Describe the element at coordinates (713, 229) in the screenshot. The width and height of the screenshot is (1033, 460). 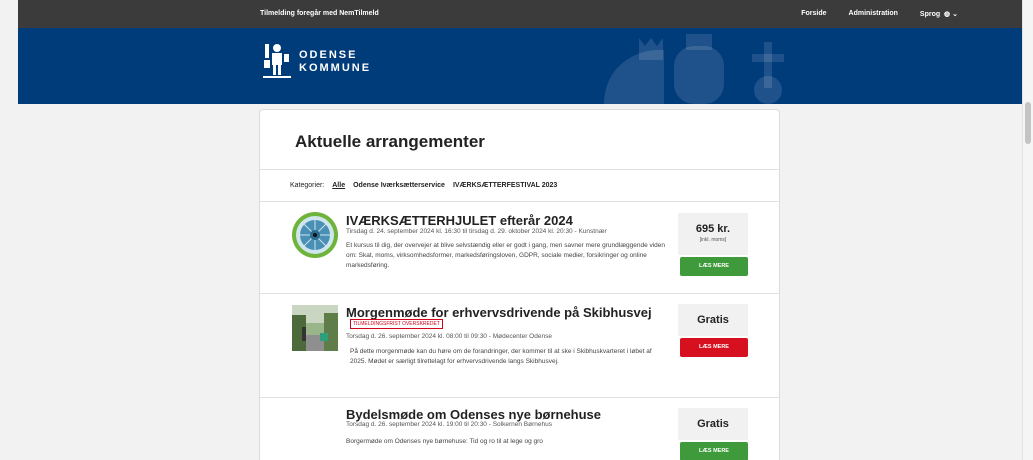
I see `event-price: 695 kr.` at that location.